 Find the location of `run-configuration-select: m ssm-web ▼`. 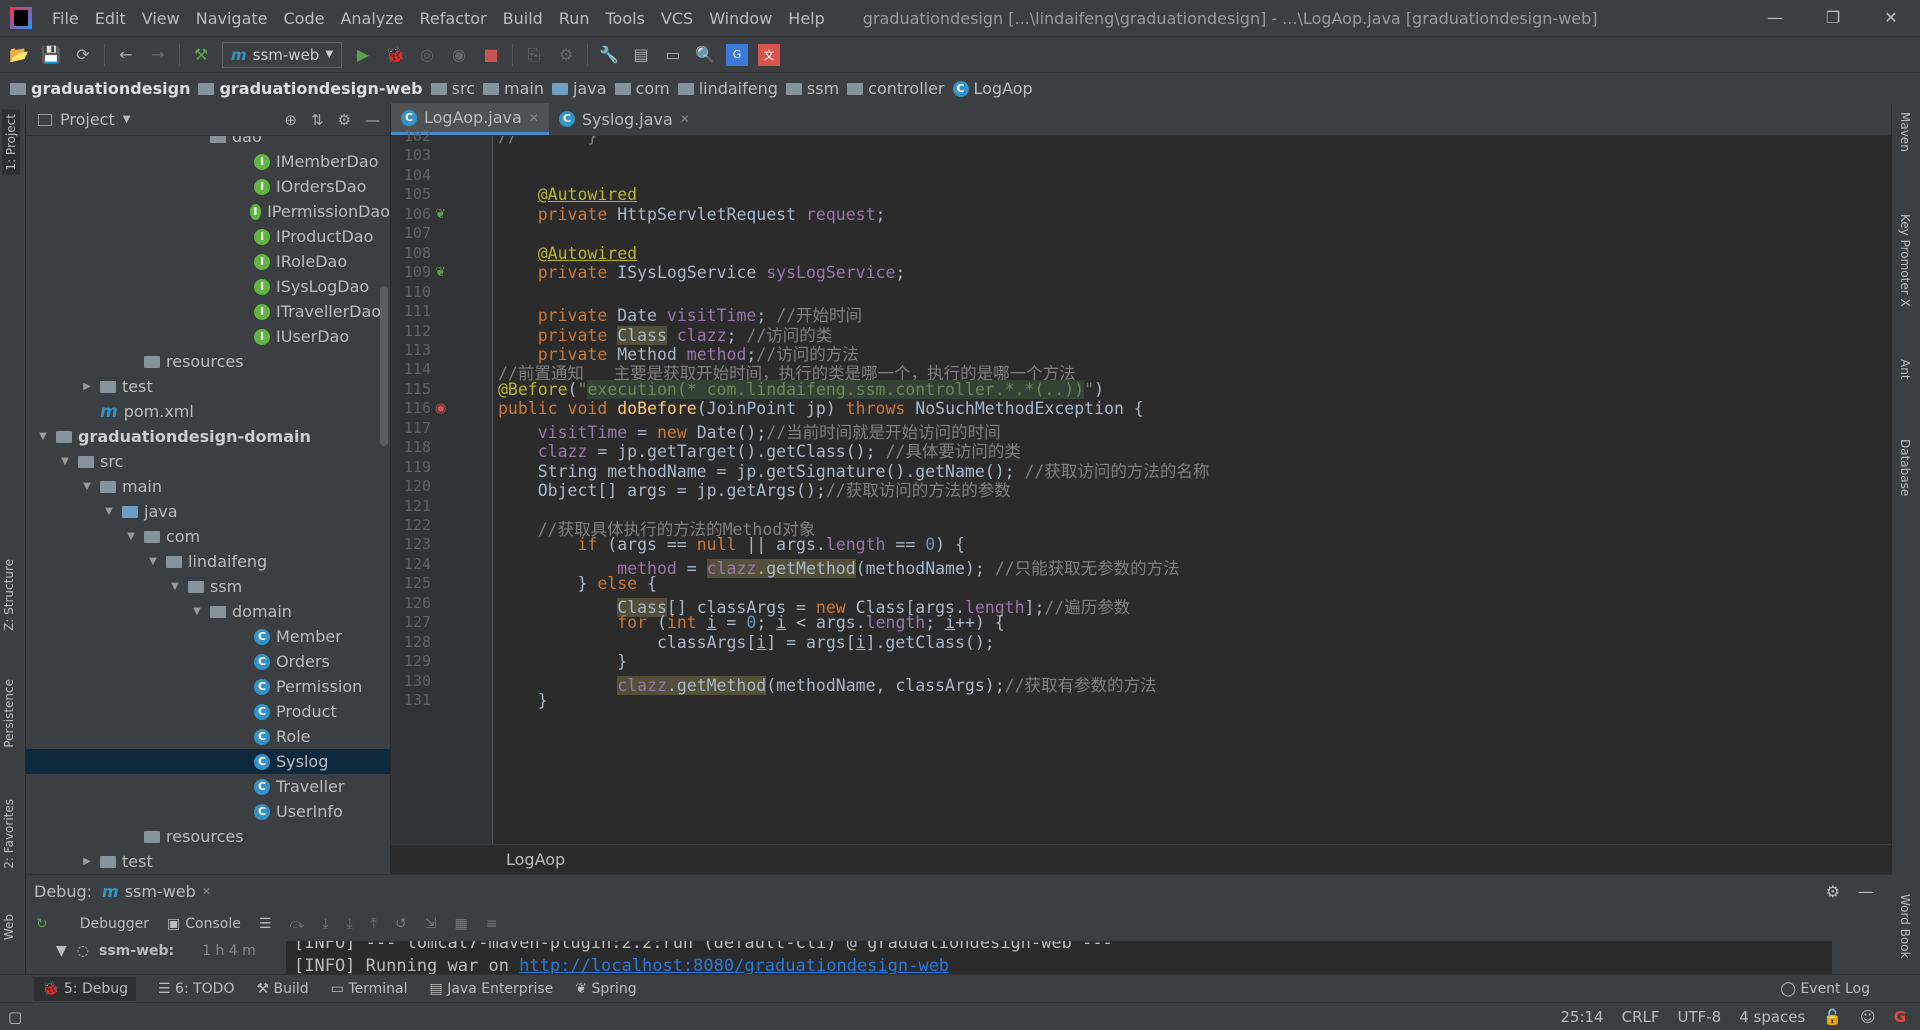

run-configuration-select: m ssm-web ▼ is located at coordinates (282, 54).